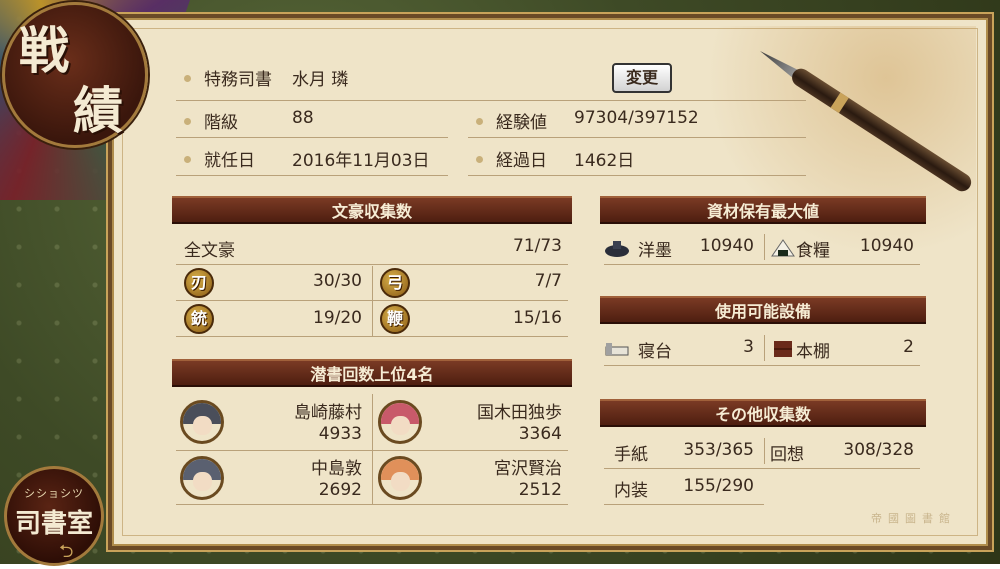 The image size is (1000, 569). What do you see at coordinates (340, 434) in the screenshot?
I see `rank-1-count: 4933` at bounding box center [340, 434].